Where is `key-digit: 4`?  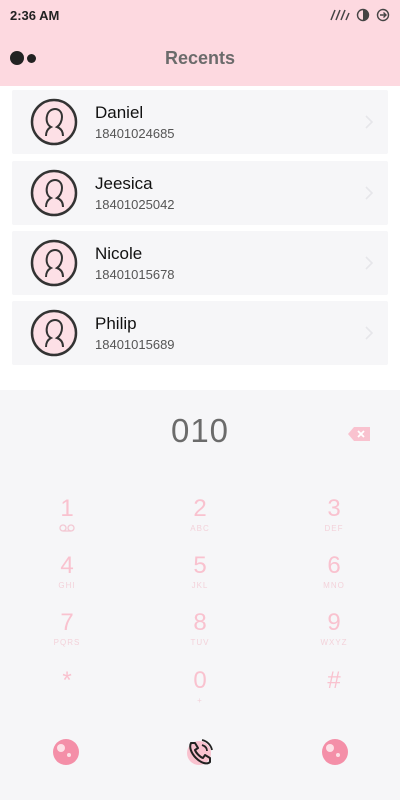 key-digit: 4 is located at coordinates (67, 565).